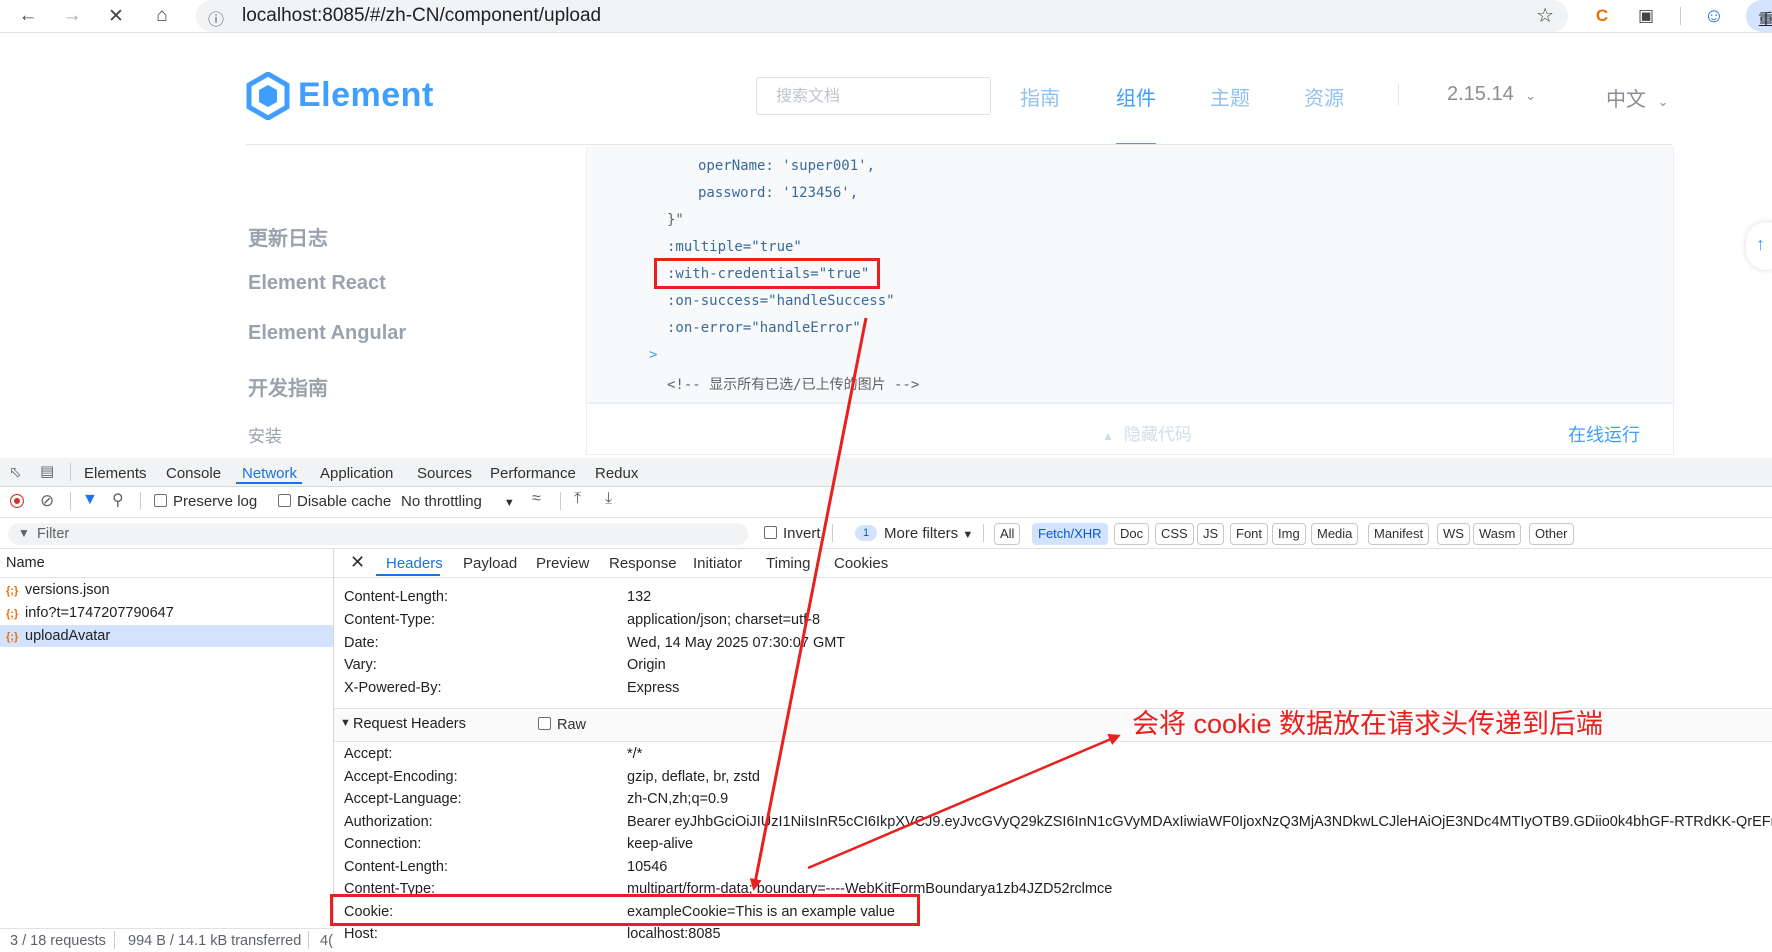 The image size is (1772, 952). What do you see at coordinates (366, 95) in the screenshot?
I see `logo-text: Element` at bounding box center [366, 95].